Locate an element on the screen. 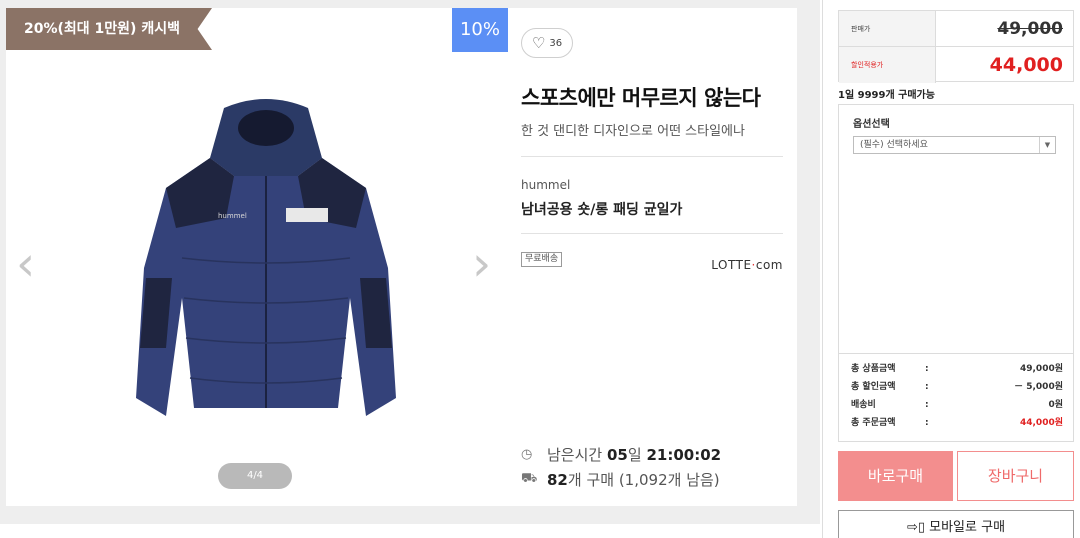 The height and width of the screenshot is (538, 1080). summary-value: 44,000원 is located at coordinates (1041, 423).